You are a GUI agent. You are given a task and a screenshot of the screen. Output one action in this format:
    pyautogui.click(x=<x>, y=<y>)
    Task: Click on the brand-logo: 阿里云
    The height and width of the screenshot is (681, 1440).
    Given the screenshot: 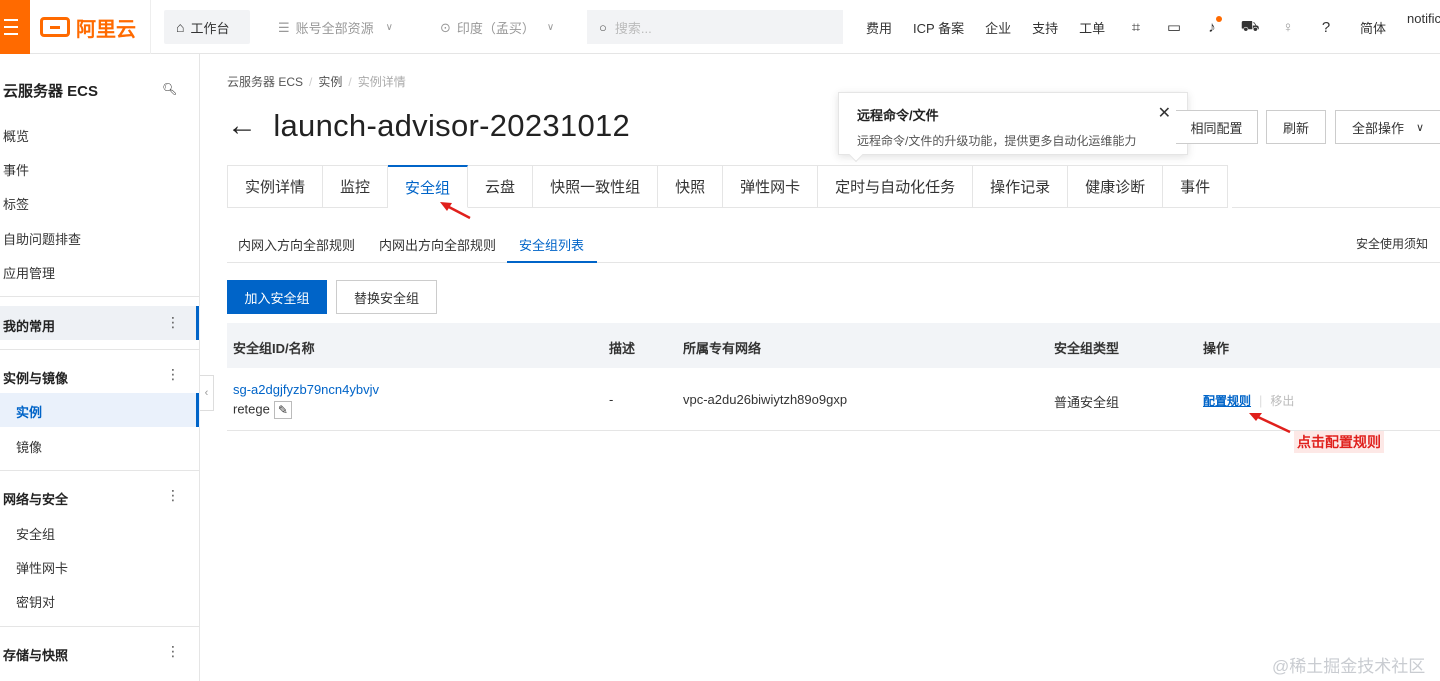 What is the action you would take?
    pyautogui.click(x=88, y=27)
    